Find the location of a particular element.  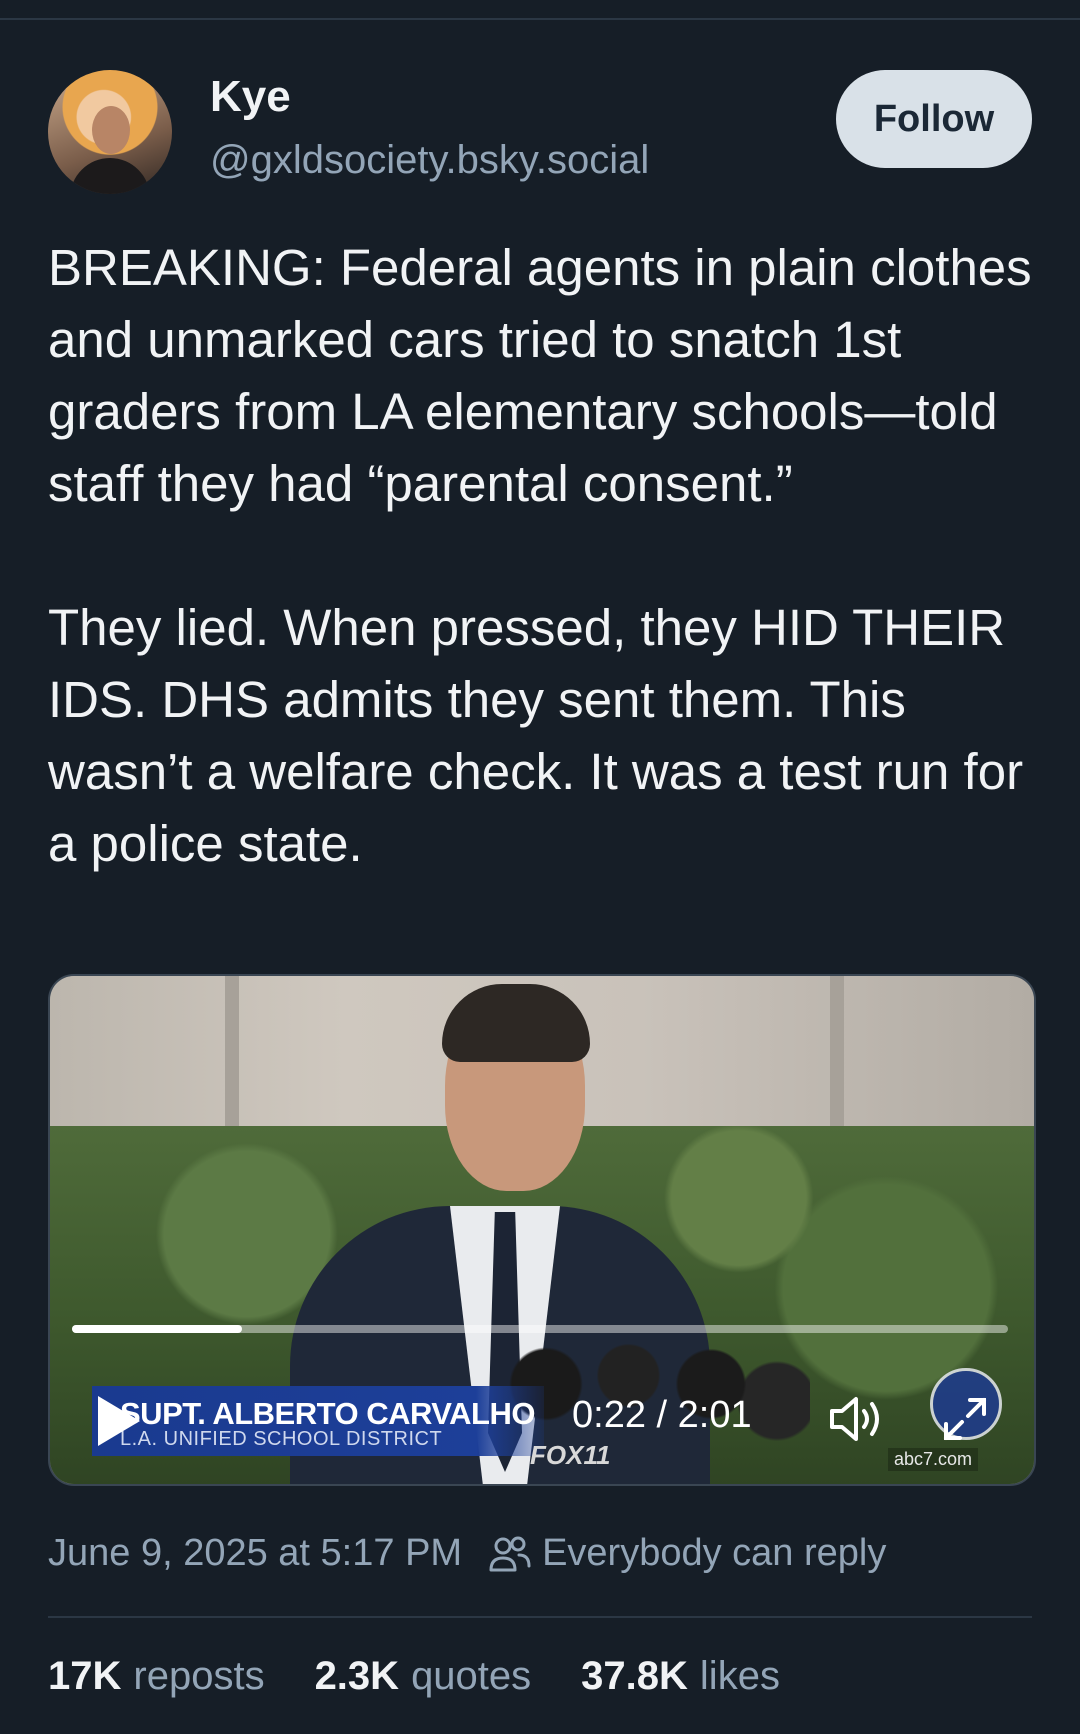

video-progress-bar is located at coordinates (540, 1329).